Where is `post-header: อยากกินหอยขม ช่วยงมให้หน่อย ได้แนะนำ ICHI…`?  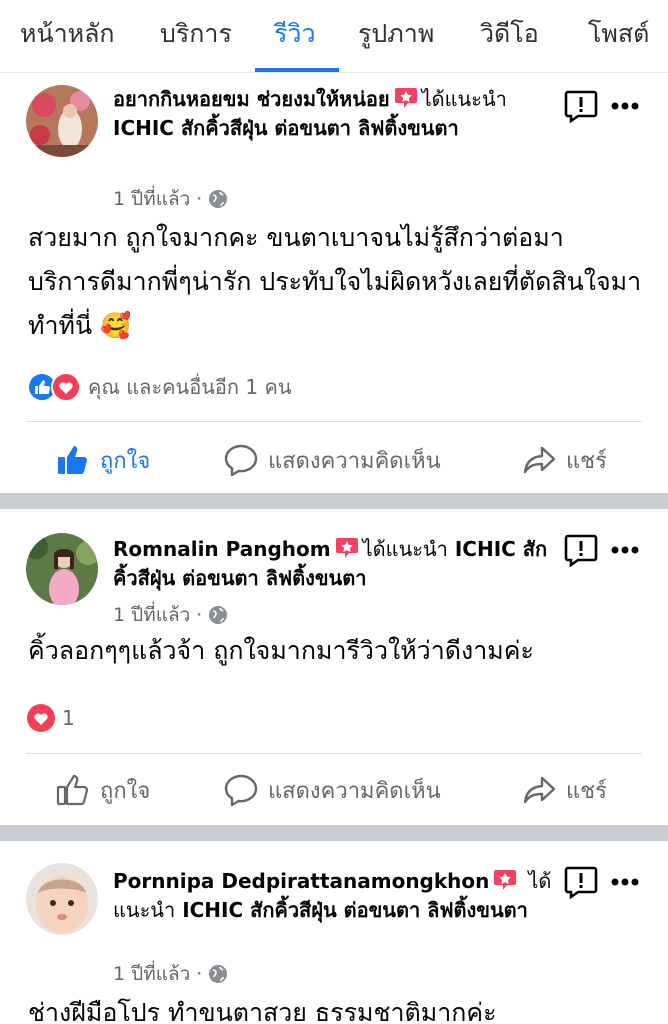
post-header: อยากกินหอยขม ช่วยงมให้หน่อย ได้แนะนำ ICHI… is located at coordinates (323, 114).